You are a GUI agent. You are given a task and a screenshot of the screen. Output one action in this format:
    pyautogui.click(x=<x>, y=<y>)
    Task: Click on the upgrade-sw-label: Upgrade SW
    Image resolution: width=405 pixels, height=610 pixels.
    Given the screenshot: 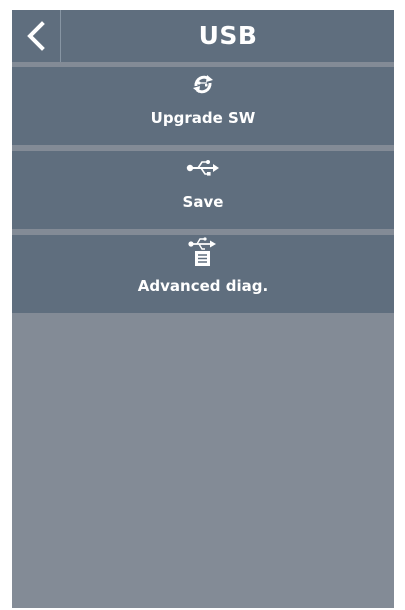 What is the action you would take?
    pyautogui.click(x=203, y=118)
    